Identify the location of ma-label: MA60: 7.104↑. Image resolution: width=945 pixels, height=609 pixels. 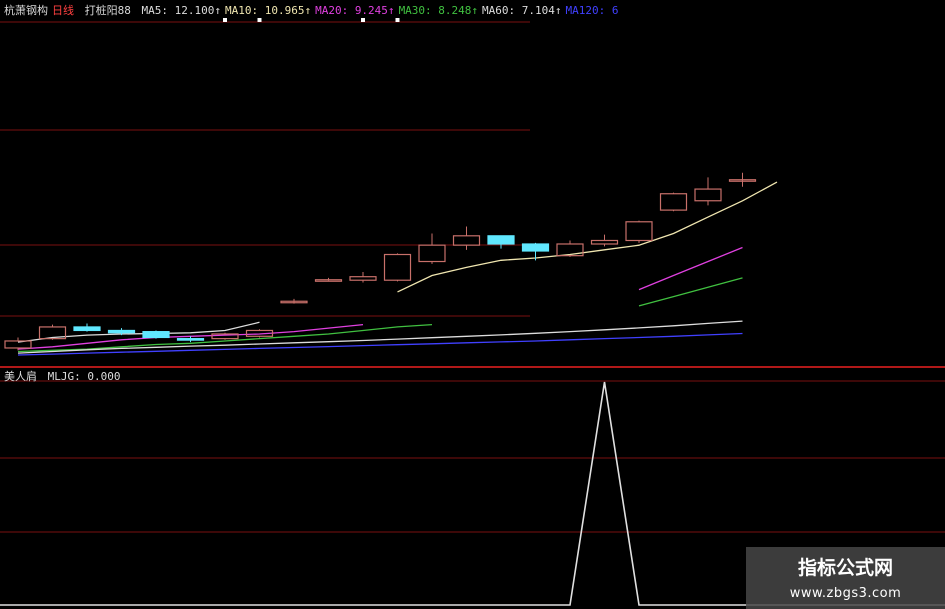
(522, 10).